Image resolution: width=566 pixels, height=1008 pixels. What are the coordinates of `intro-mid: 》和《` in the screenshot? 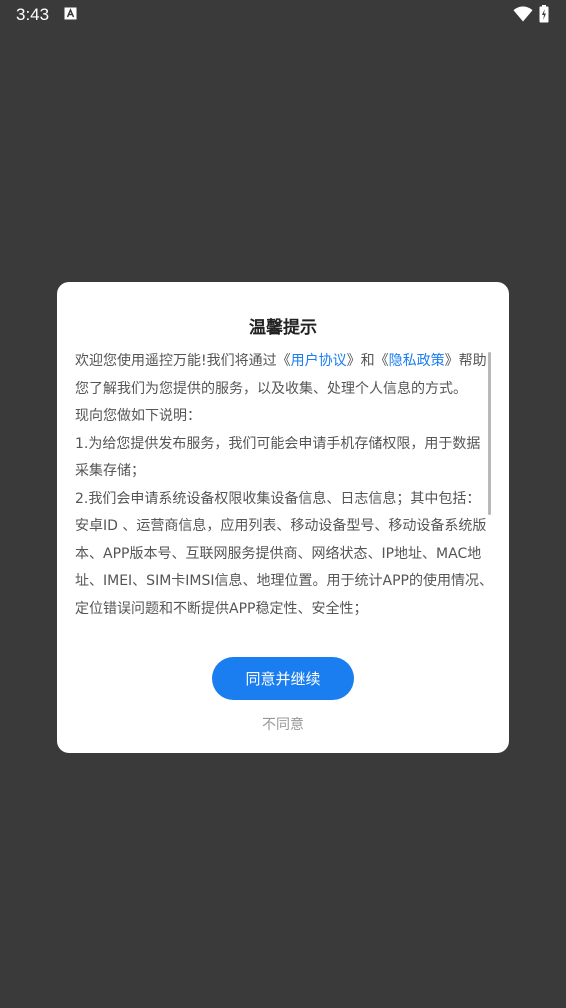 It's located at (367, 361).